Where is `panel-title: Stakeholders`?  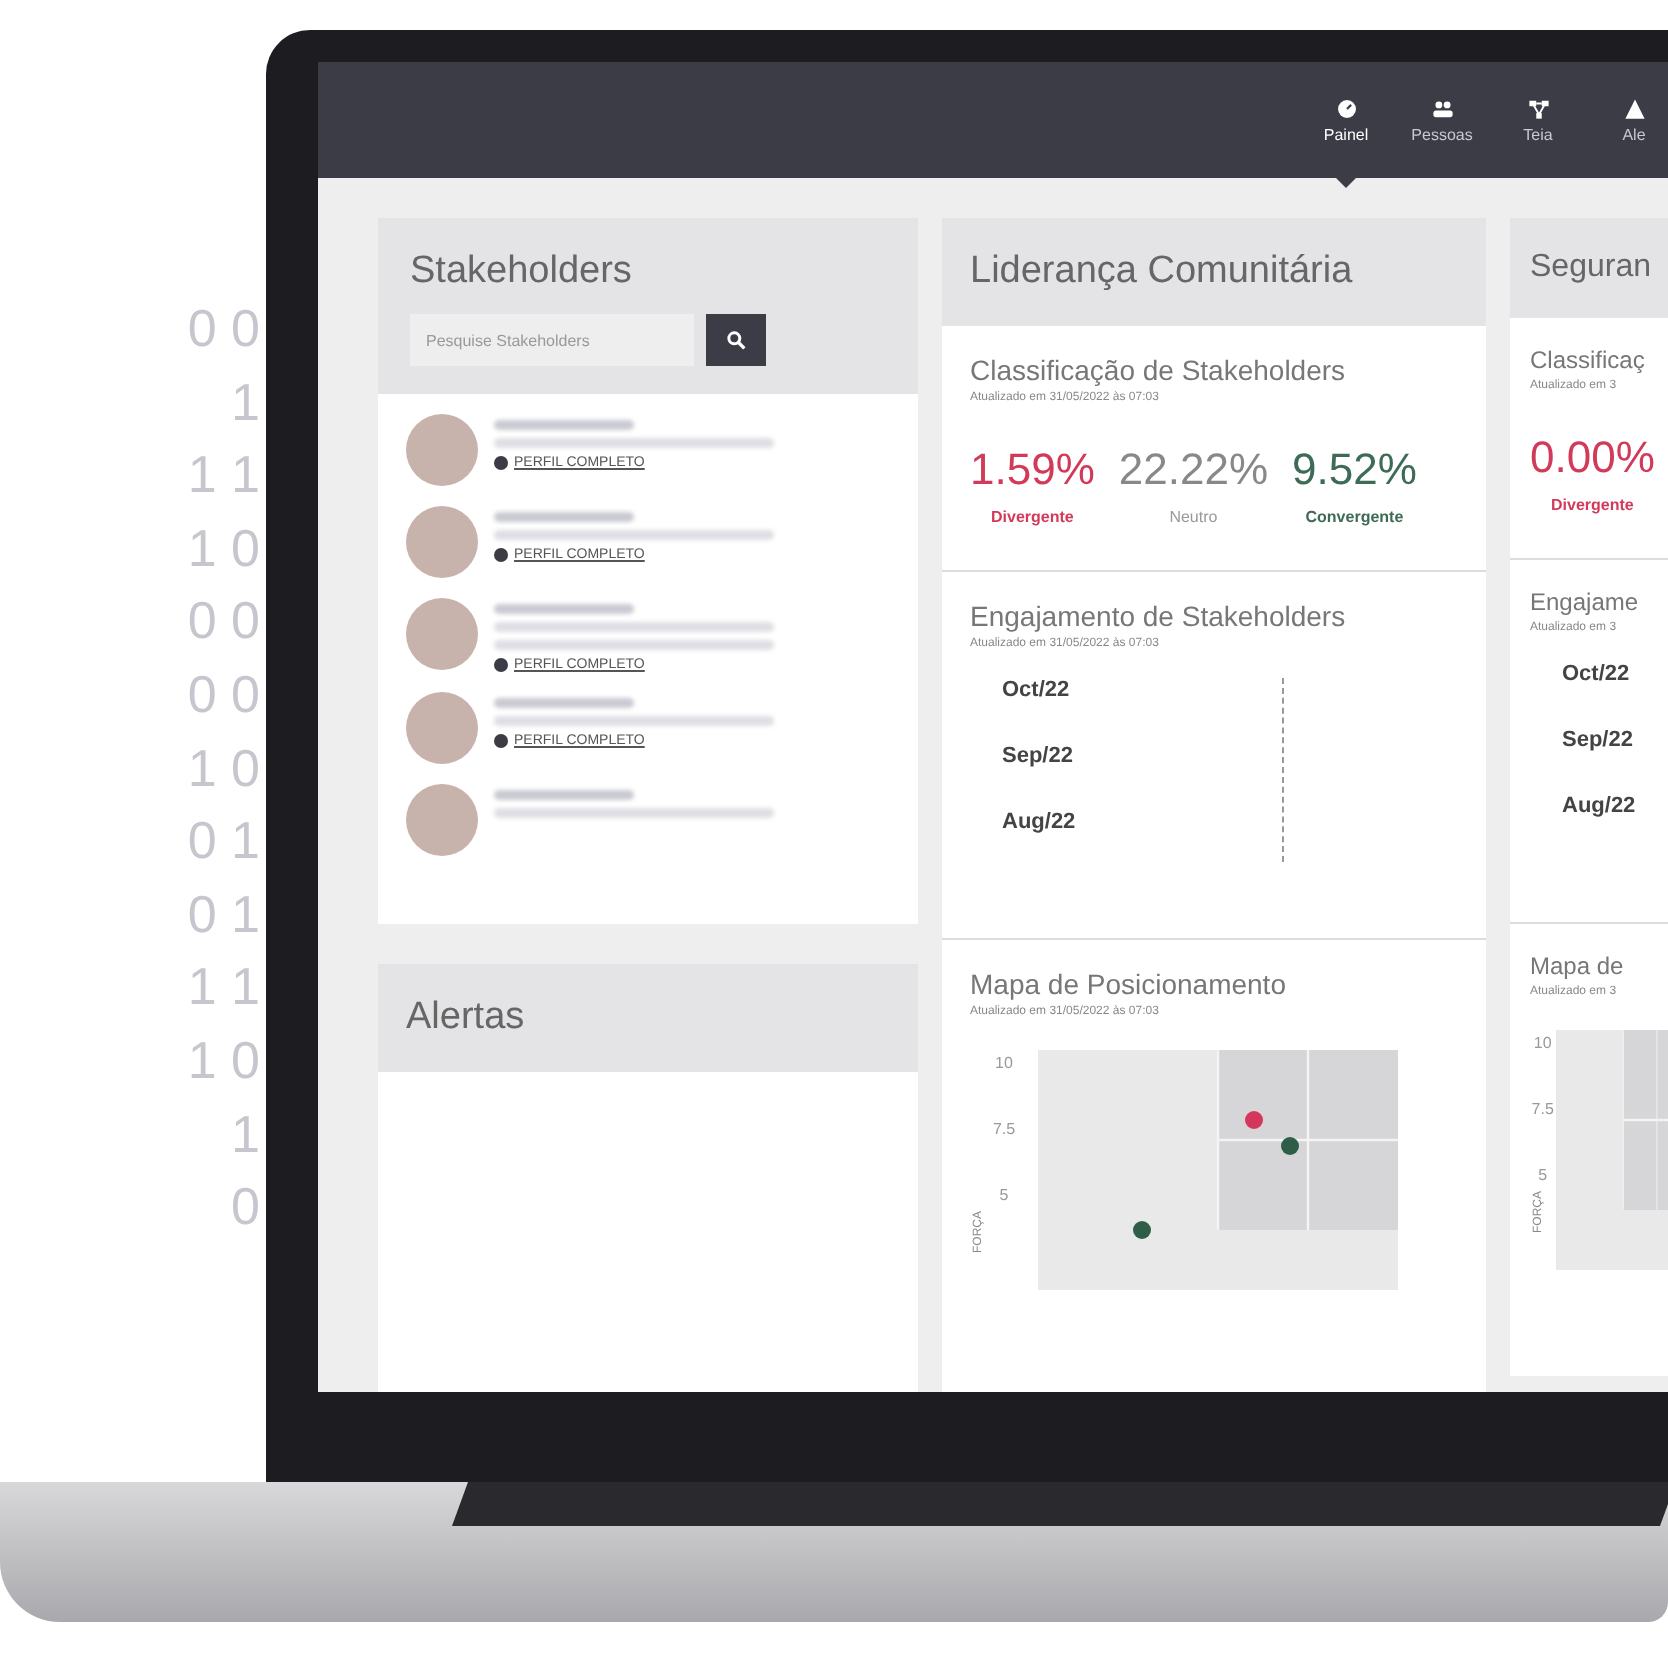
panel-title: Stakeholders is located at coordinates (522, 272).